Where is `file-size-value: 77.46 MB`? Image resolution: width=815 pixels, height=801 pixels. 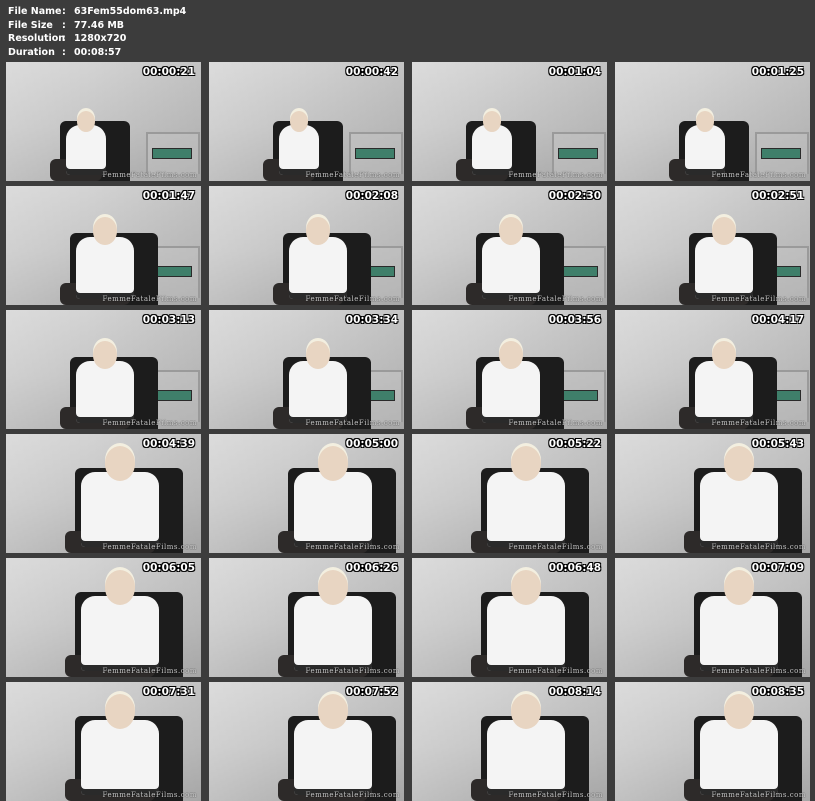 file-size-value: 77.46 MB is located at coordinates (99, 25).